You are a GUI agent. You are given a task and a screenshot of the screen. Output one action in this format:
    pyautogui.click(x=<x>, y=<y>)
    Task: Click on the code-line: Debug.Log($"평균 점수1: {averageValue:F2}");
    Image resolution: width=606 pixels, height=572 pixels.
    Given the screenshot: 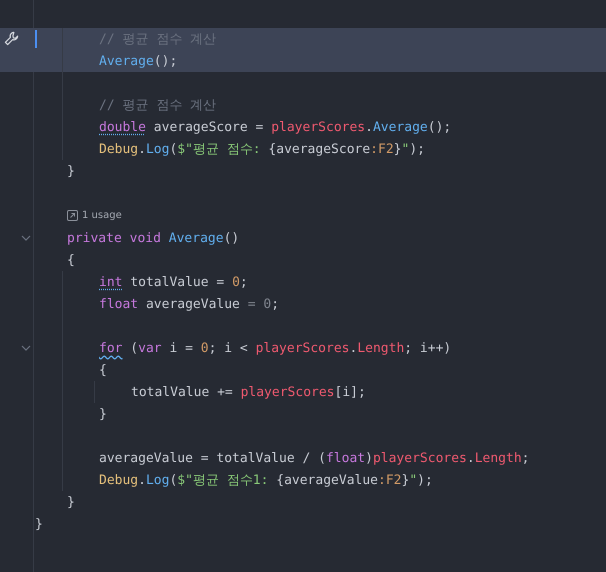 What is the action you would take?
    pyautogui.click(x=266, y=480)
    